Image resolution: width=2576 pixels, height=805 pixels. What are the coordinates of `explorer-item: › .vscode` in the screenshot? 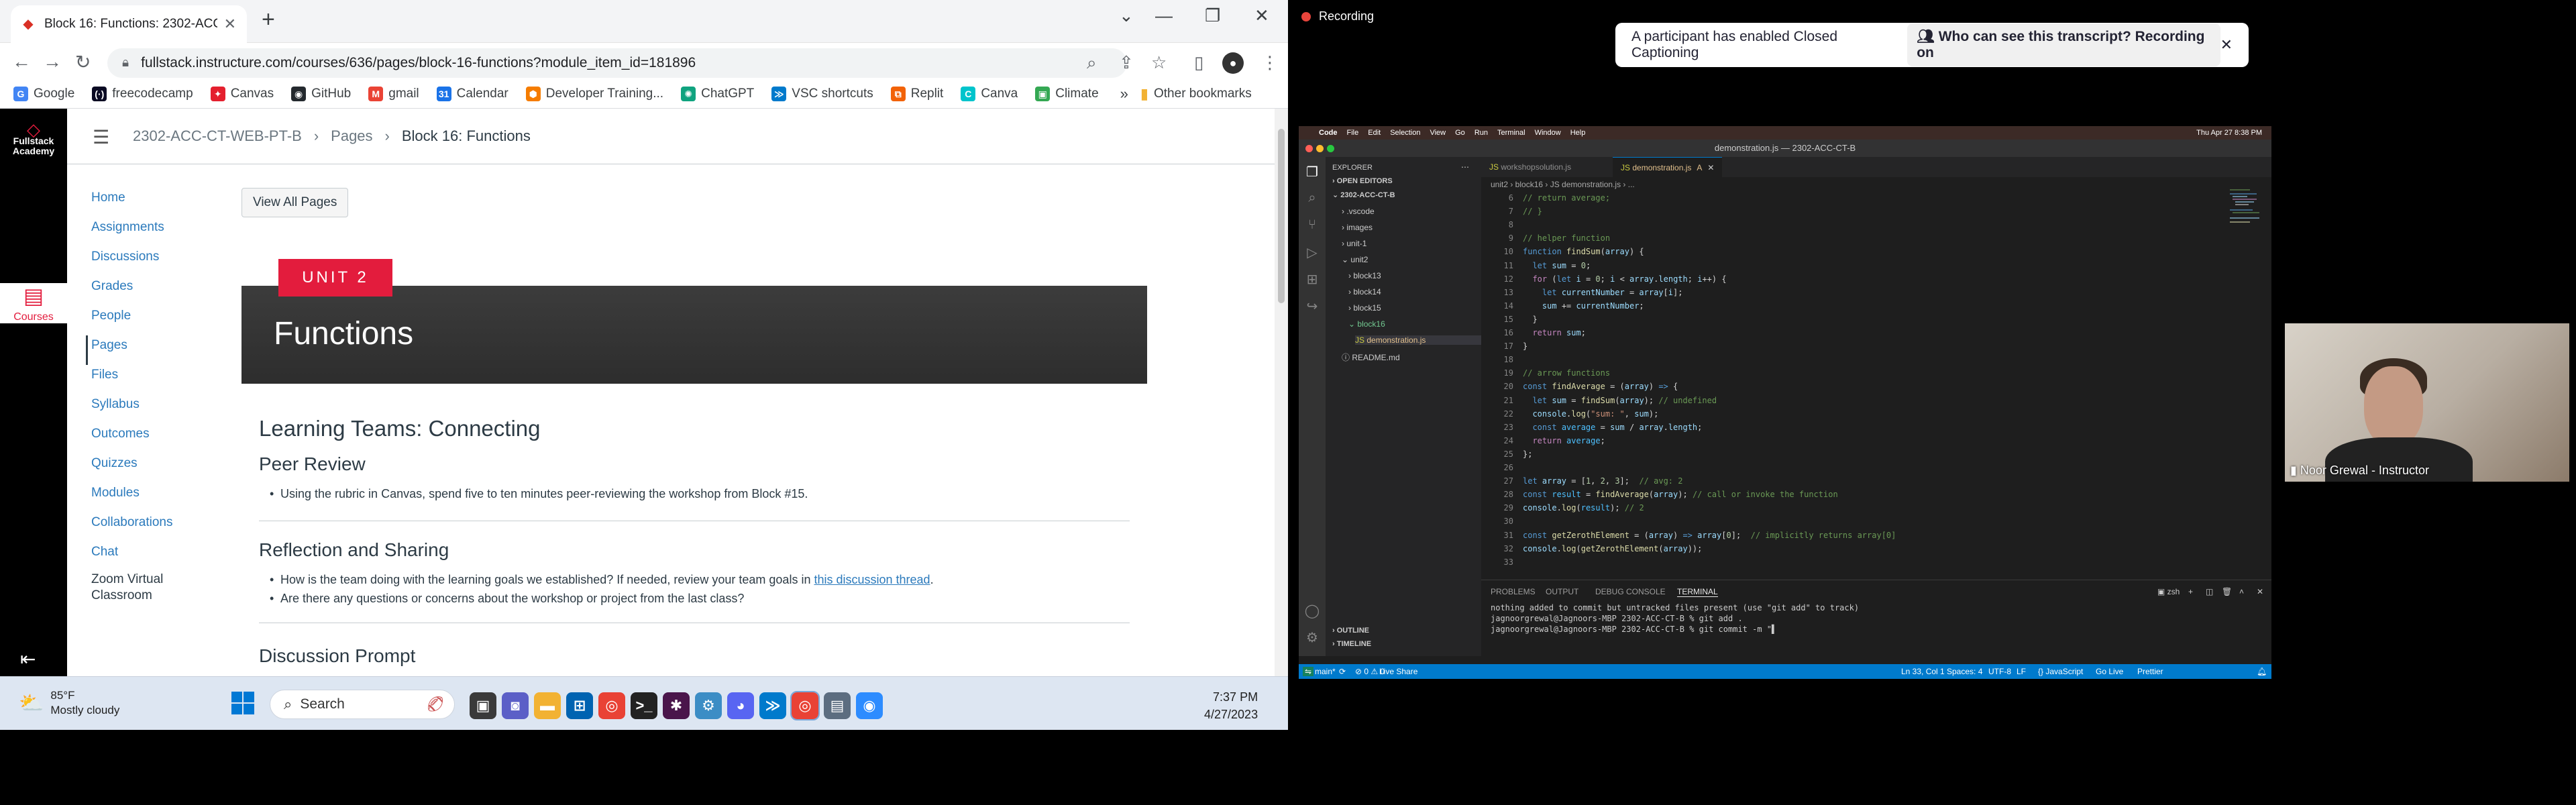 It's located at (1358, 211).